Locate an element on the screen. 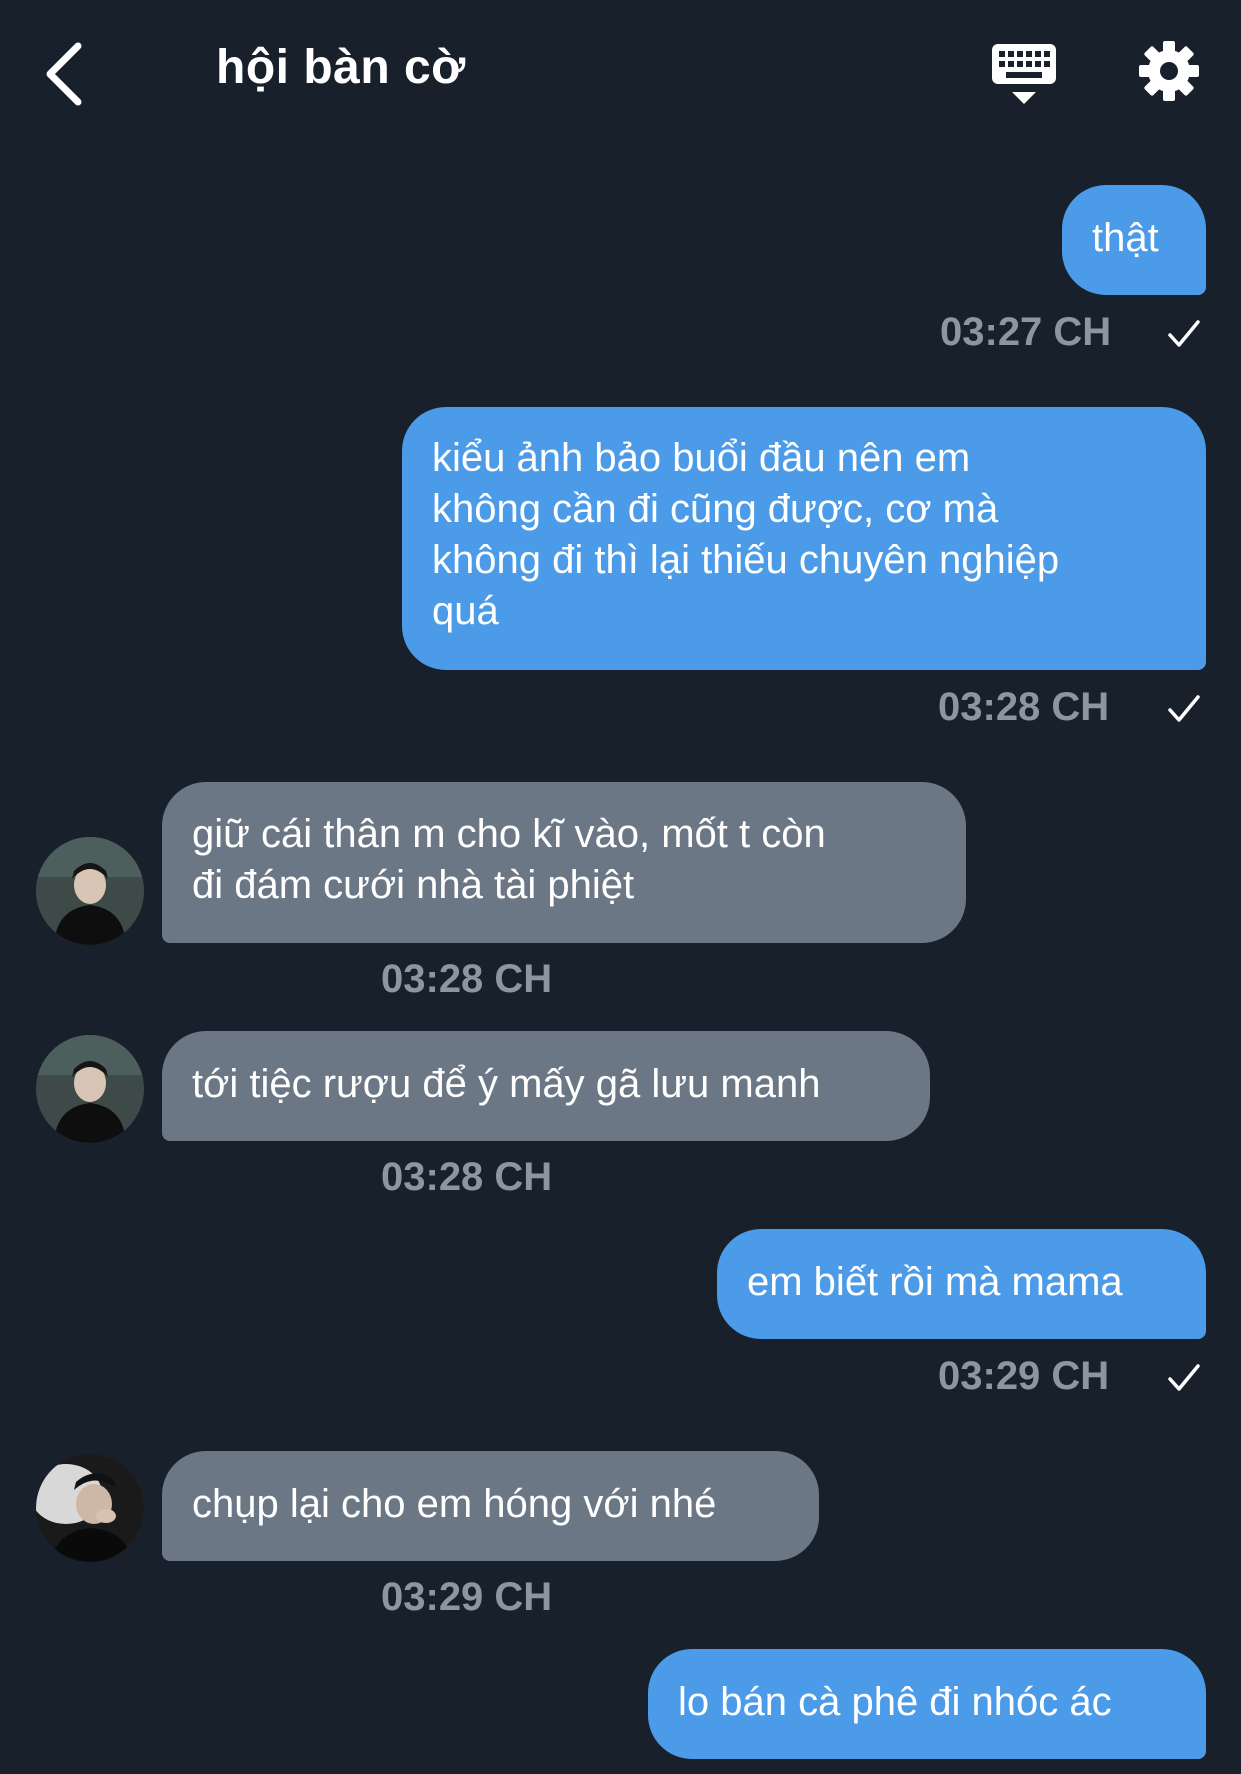 The width and height of the screenshot is (1241, 1774). message-bubble-incoming: tới tiệc rượu để ý mấy gã lưu manh is located at coordinates (546, 1086).